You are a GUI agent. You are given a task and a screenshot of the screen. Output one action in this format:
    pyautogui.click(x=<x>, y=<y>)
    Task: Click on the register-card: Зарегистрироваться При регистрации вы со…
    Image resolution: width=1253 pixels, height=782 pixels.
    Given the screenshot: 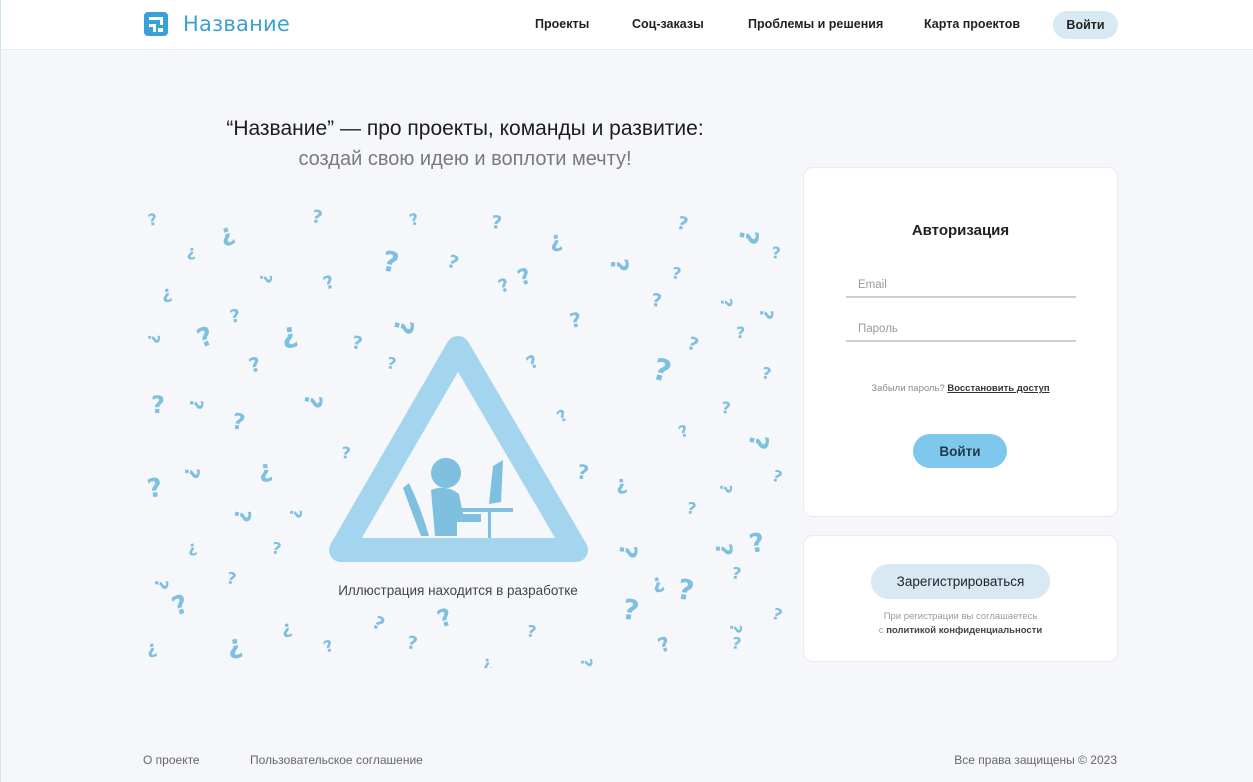 What is the action you would take?
    pyautogui.click(x=960, y=598)
    